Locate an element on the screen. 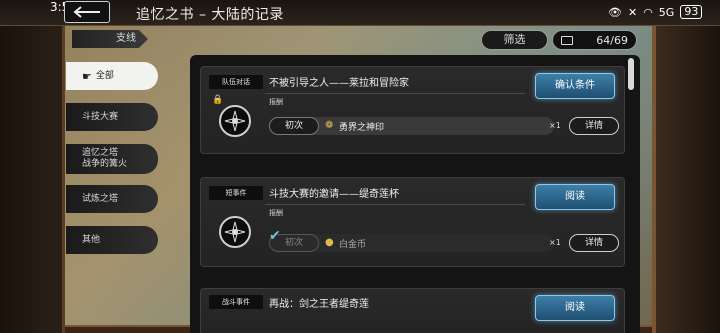 The width and height of the screenshot is (720, 333). sidebar-item-other: 其他 is located at coordinates (112, 240).